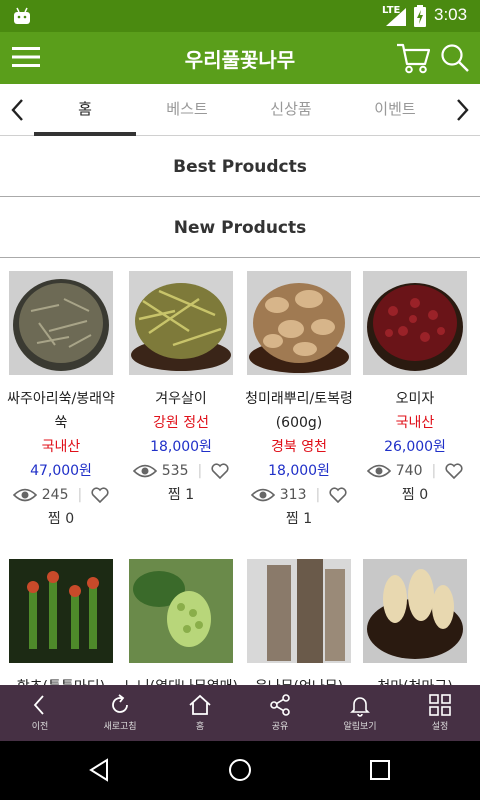  What do you see at coordinates (61, 471) in the screenshot?
I see `product-price: 47,000원` at bounding box center [61, 471].